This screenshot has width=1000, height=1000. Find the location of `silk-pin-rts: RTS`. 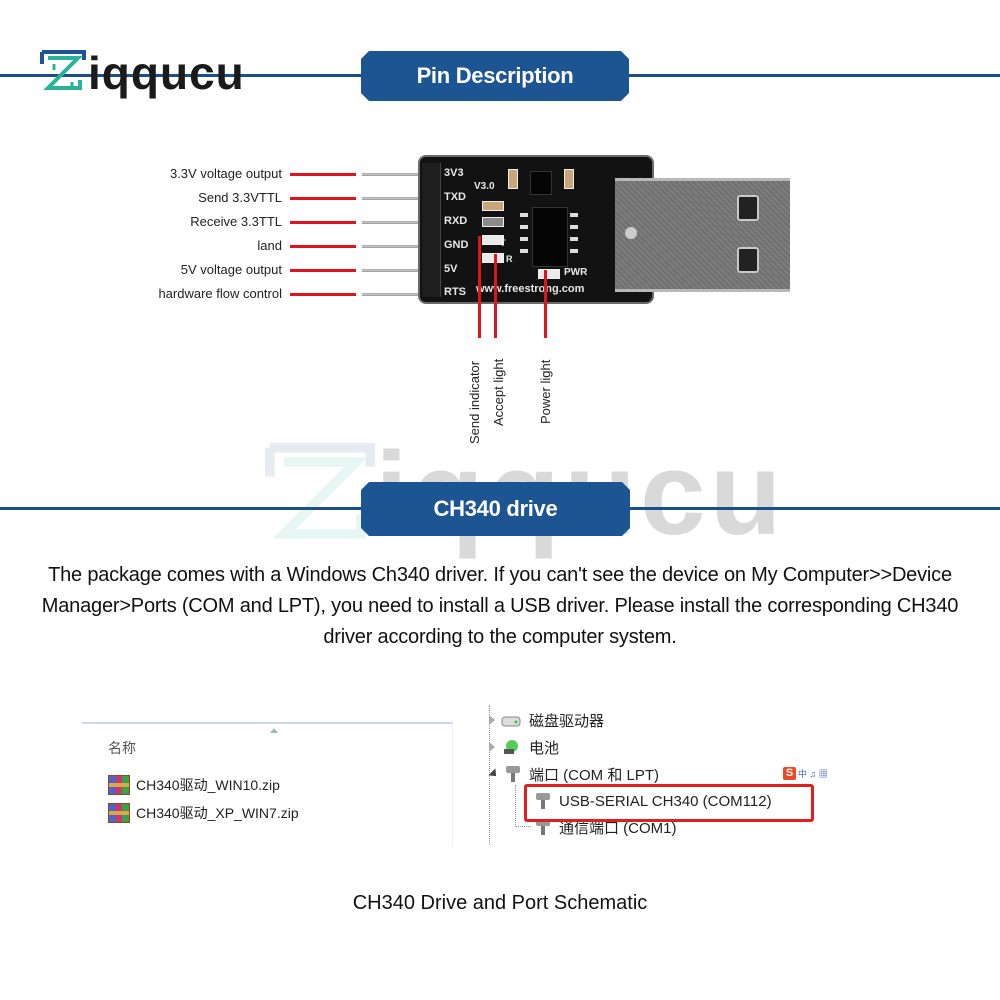

silk-pin-rts: RTS is located at coordinates (455, 292).